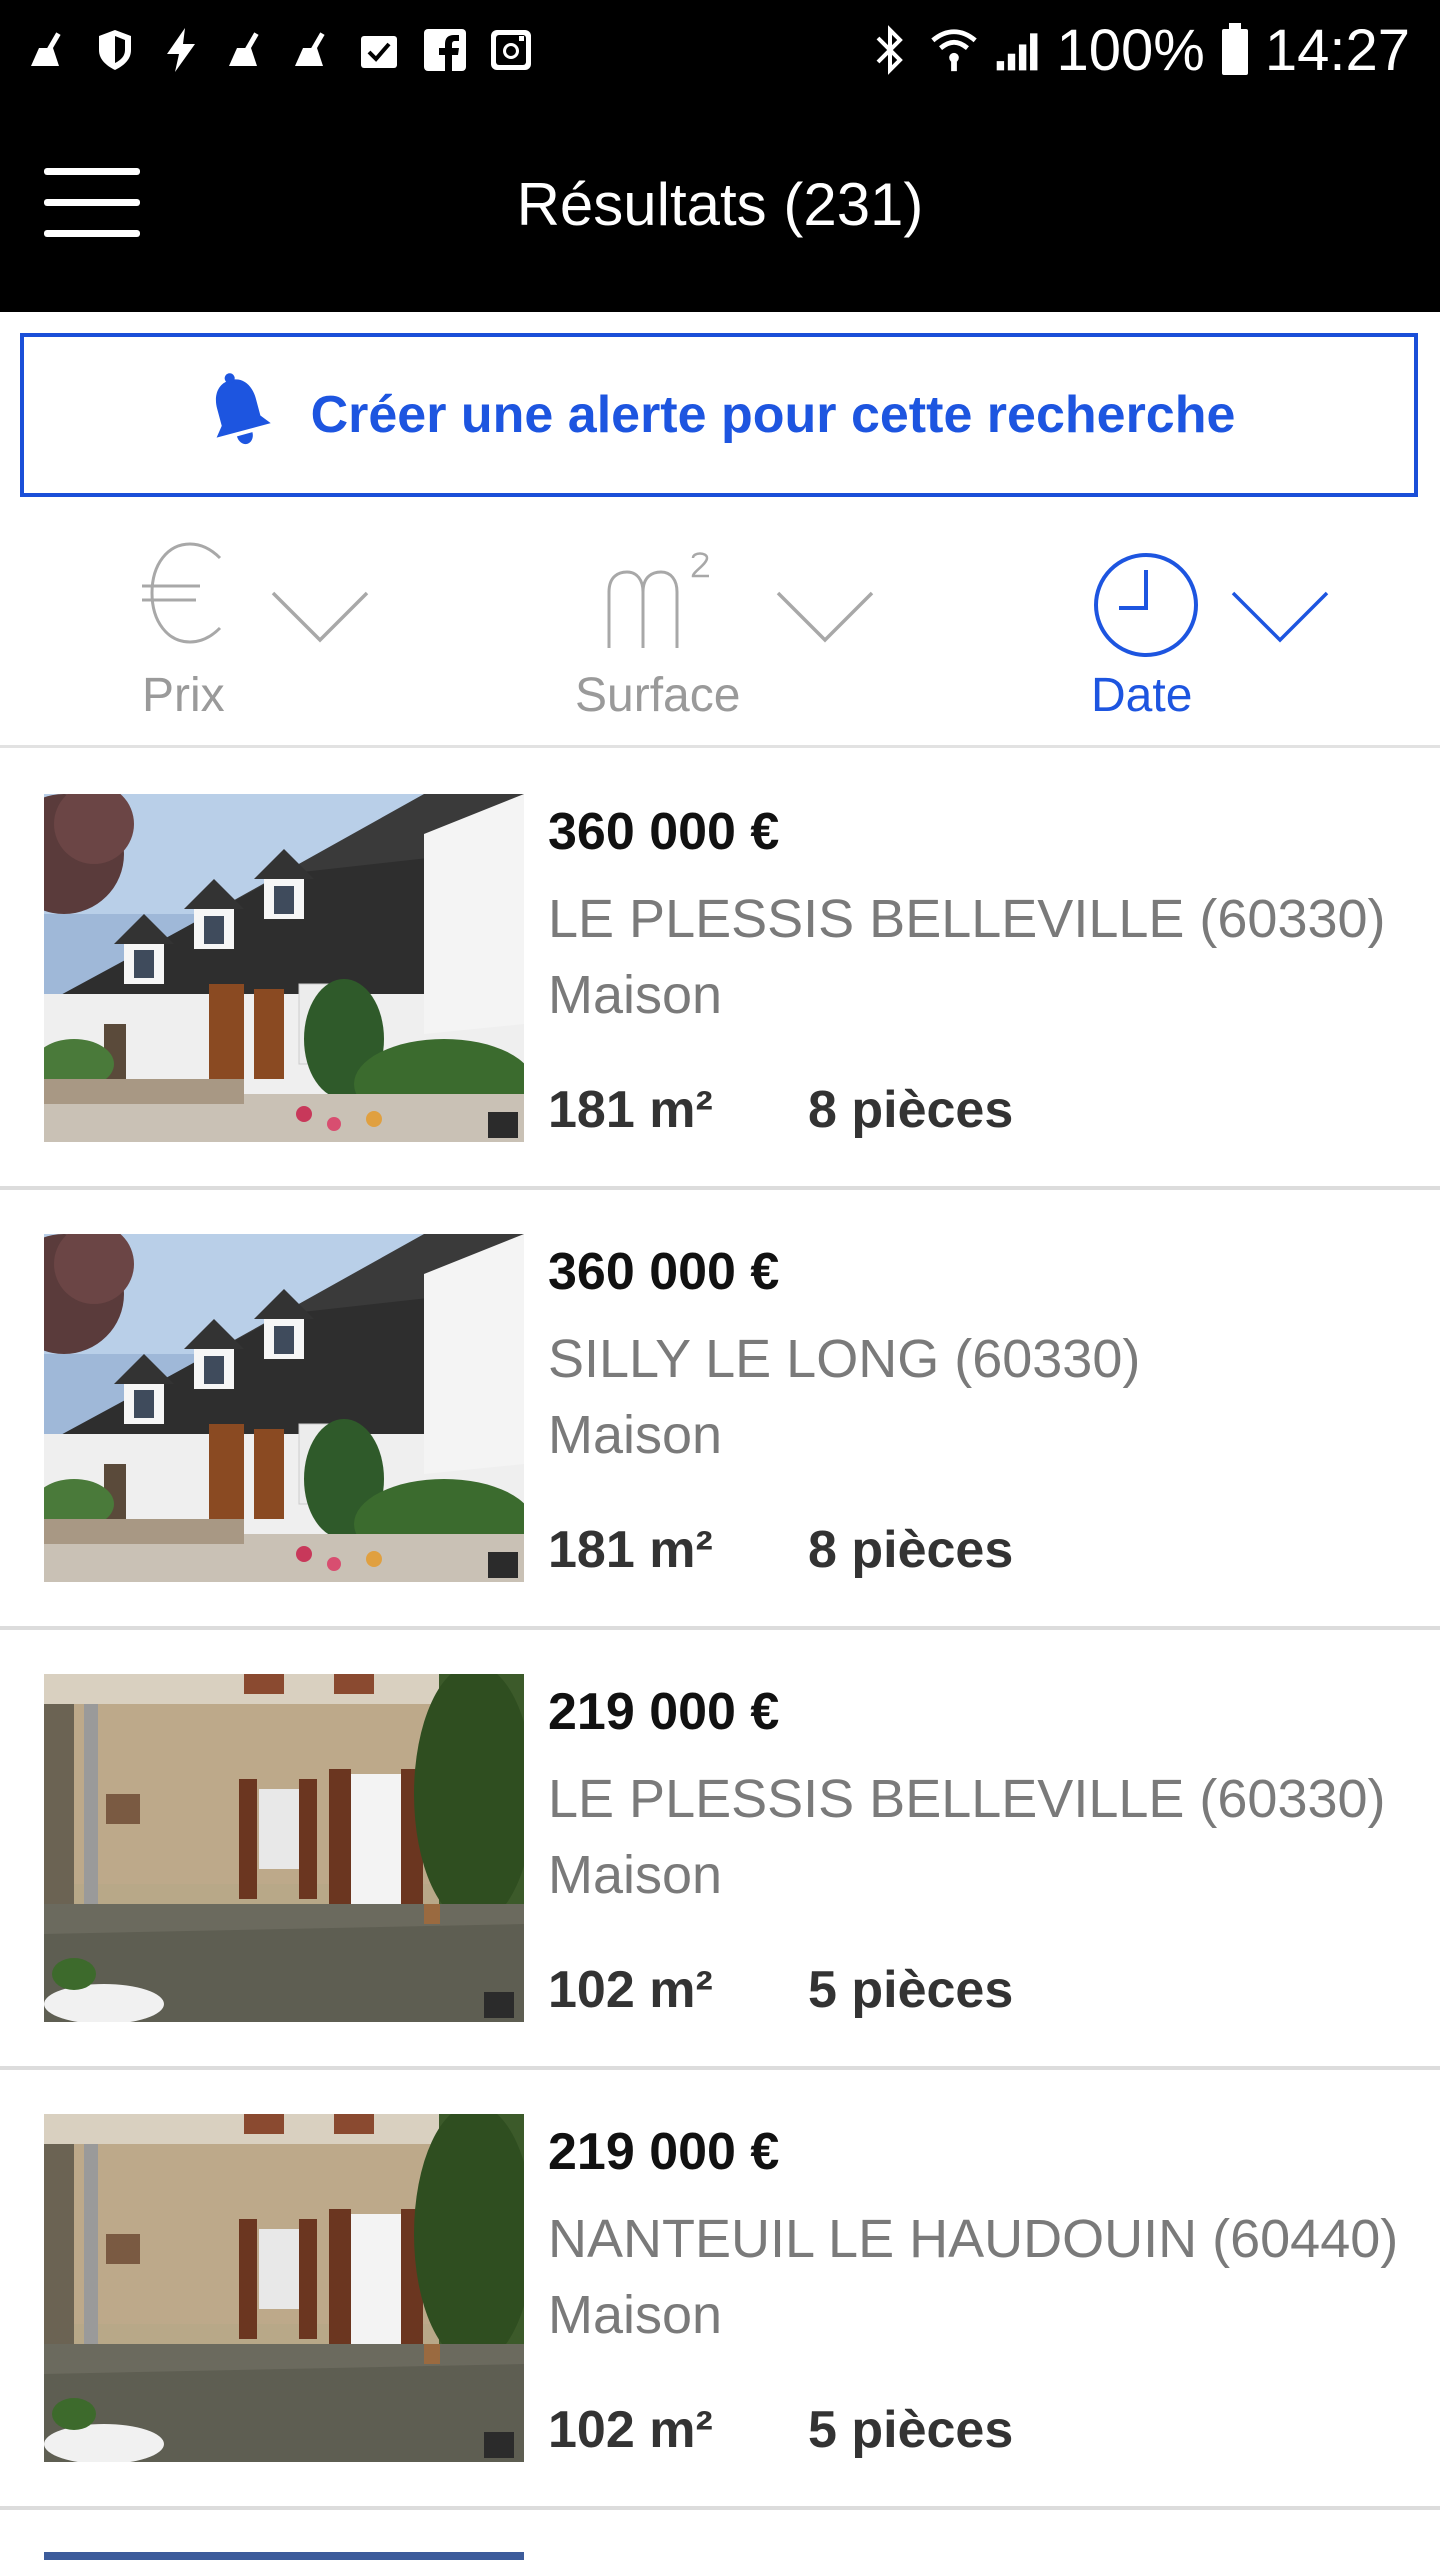 This screenshot has height=2560, width=1440. What do you see at coordinates (1130, 50) in the screenshot?
I see `battery-percent: 100%` at bounding box center [1130, 50].